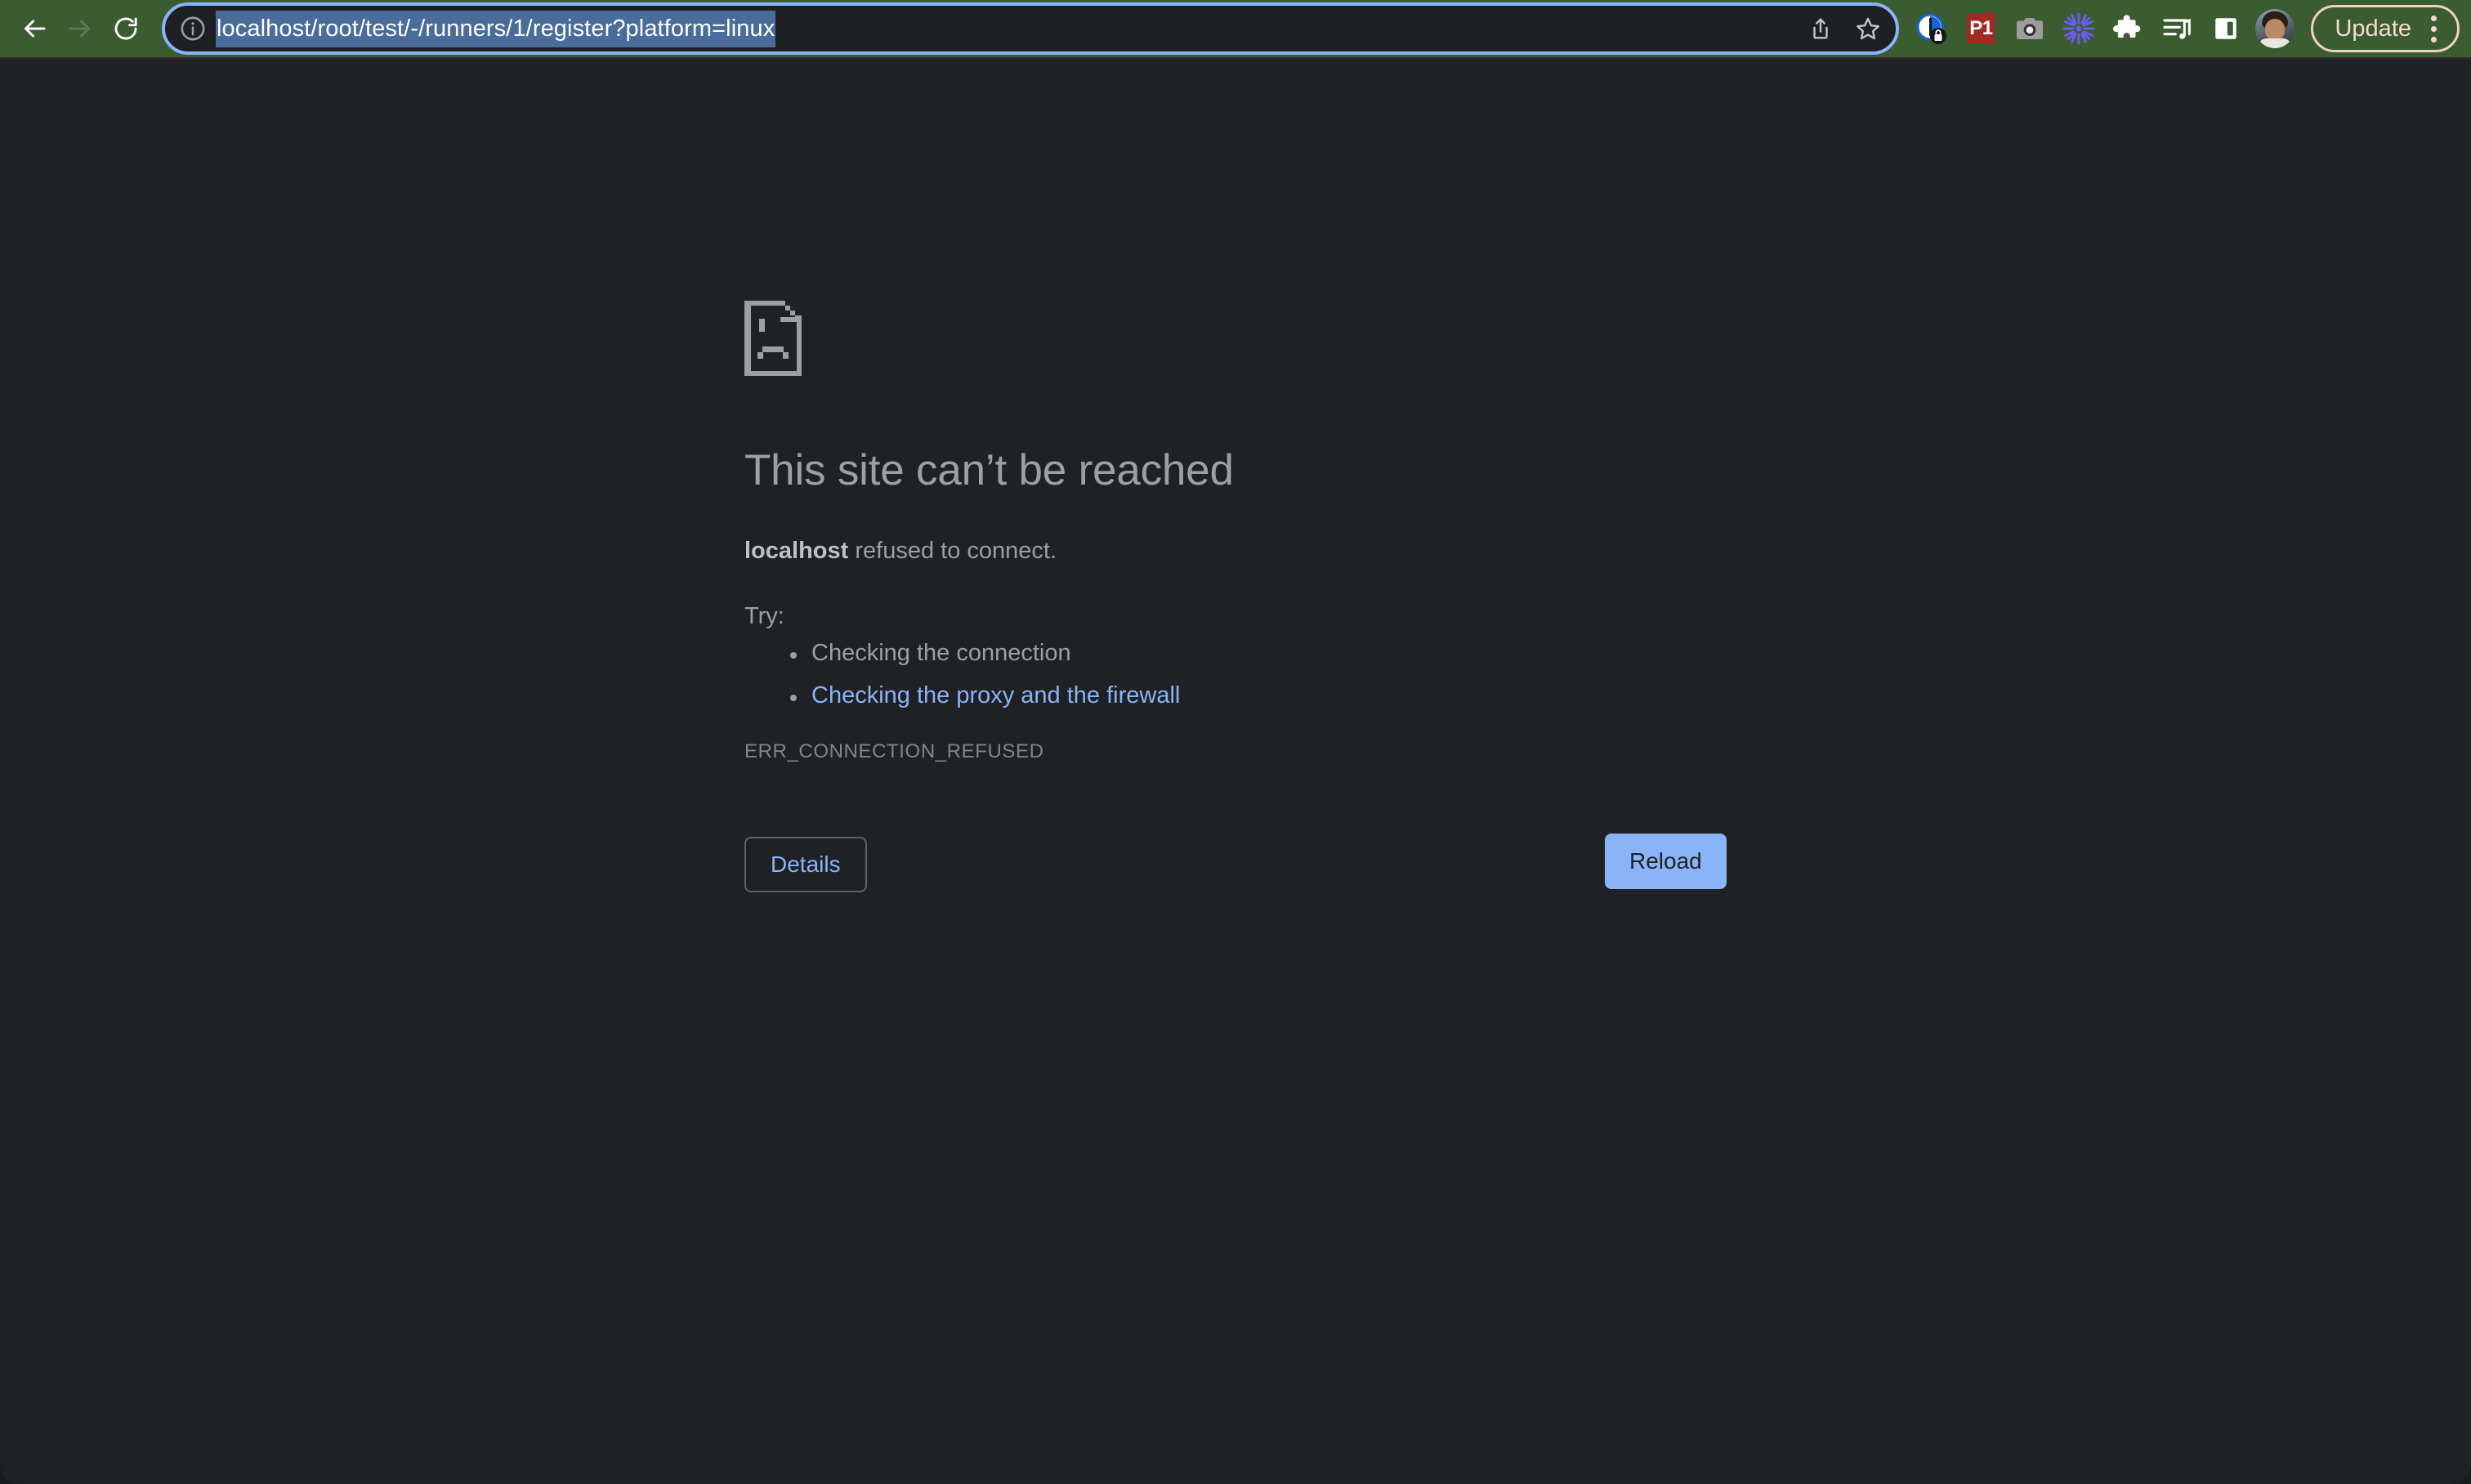 The image size is (2471, 1484). Describe the element at coordinates (2030, 29) in the screenshot. I see `camera-icon` at that location.